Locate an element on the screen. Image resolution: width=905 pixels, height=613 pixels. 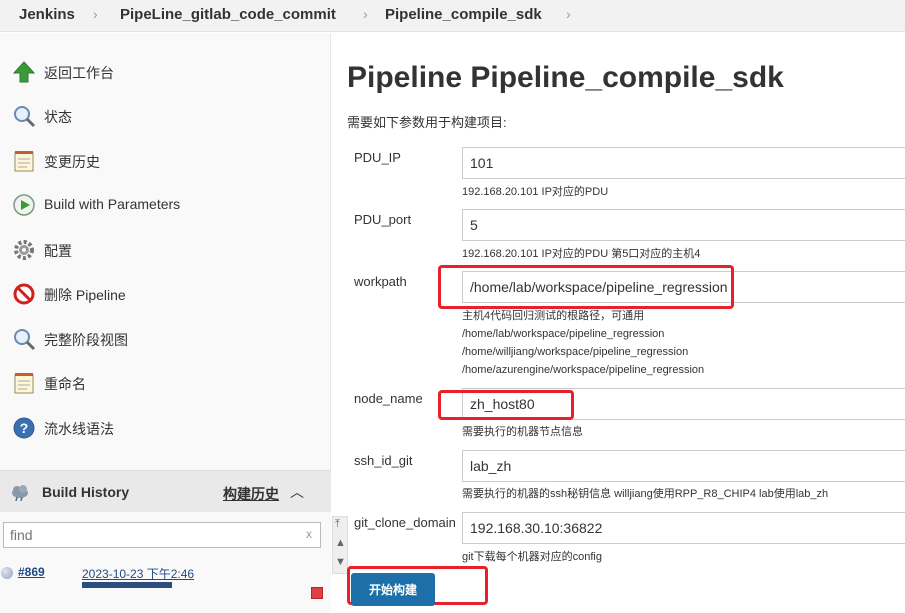
build-date-link: 2023-10-23 下午2:46 is located at coordinates (138, 573).